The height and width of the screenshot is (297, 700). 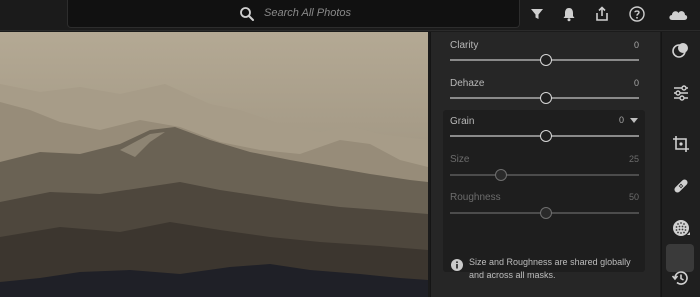 What do you see at coordinates (681, 278) in the screenshot?
I see `history-icon` at bounding box center [681, 278].